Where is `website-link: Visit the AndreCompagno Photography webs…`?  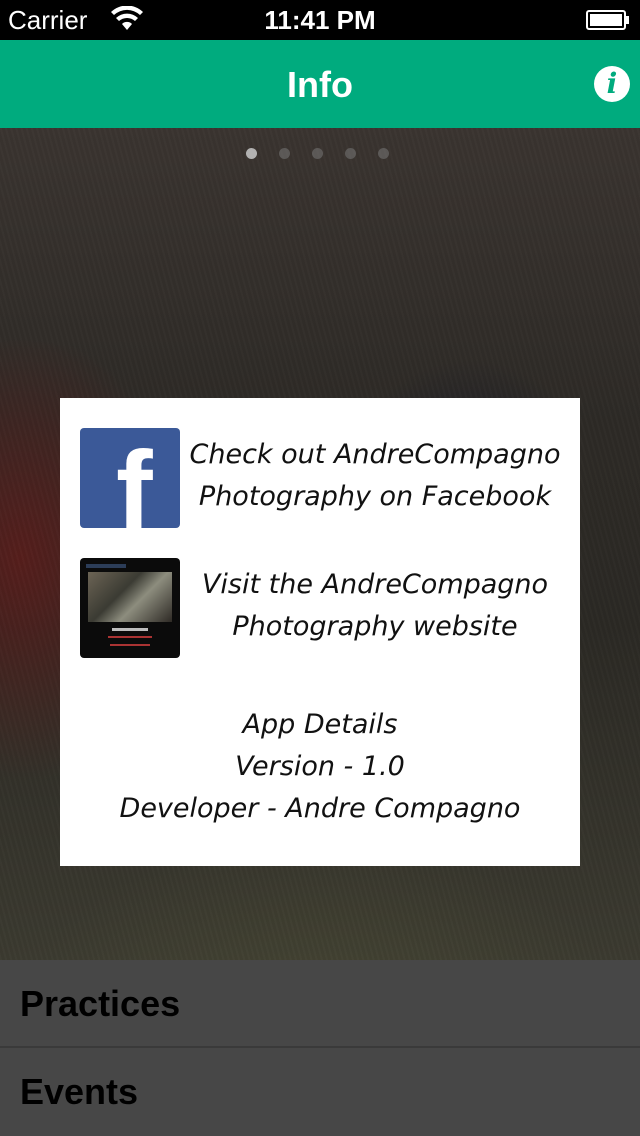 website-link: Visit the AndreCompagno Photography webs… is located at coordinates (325, 608).